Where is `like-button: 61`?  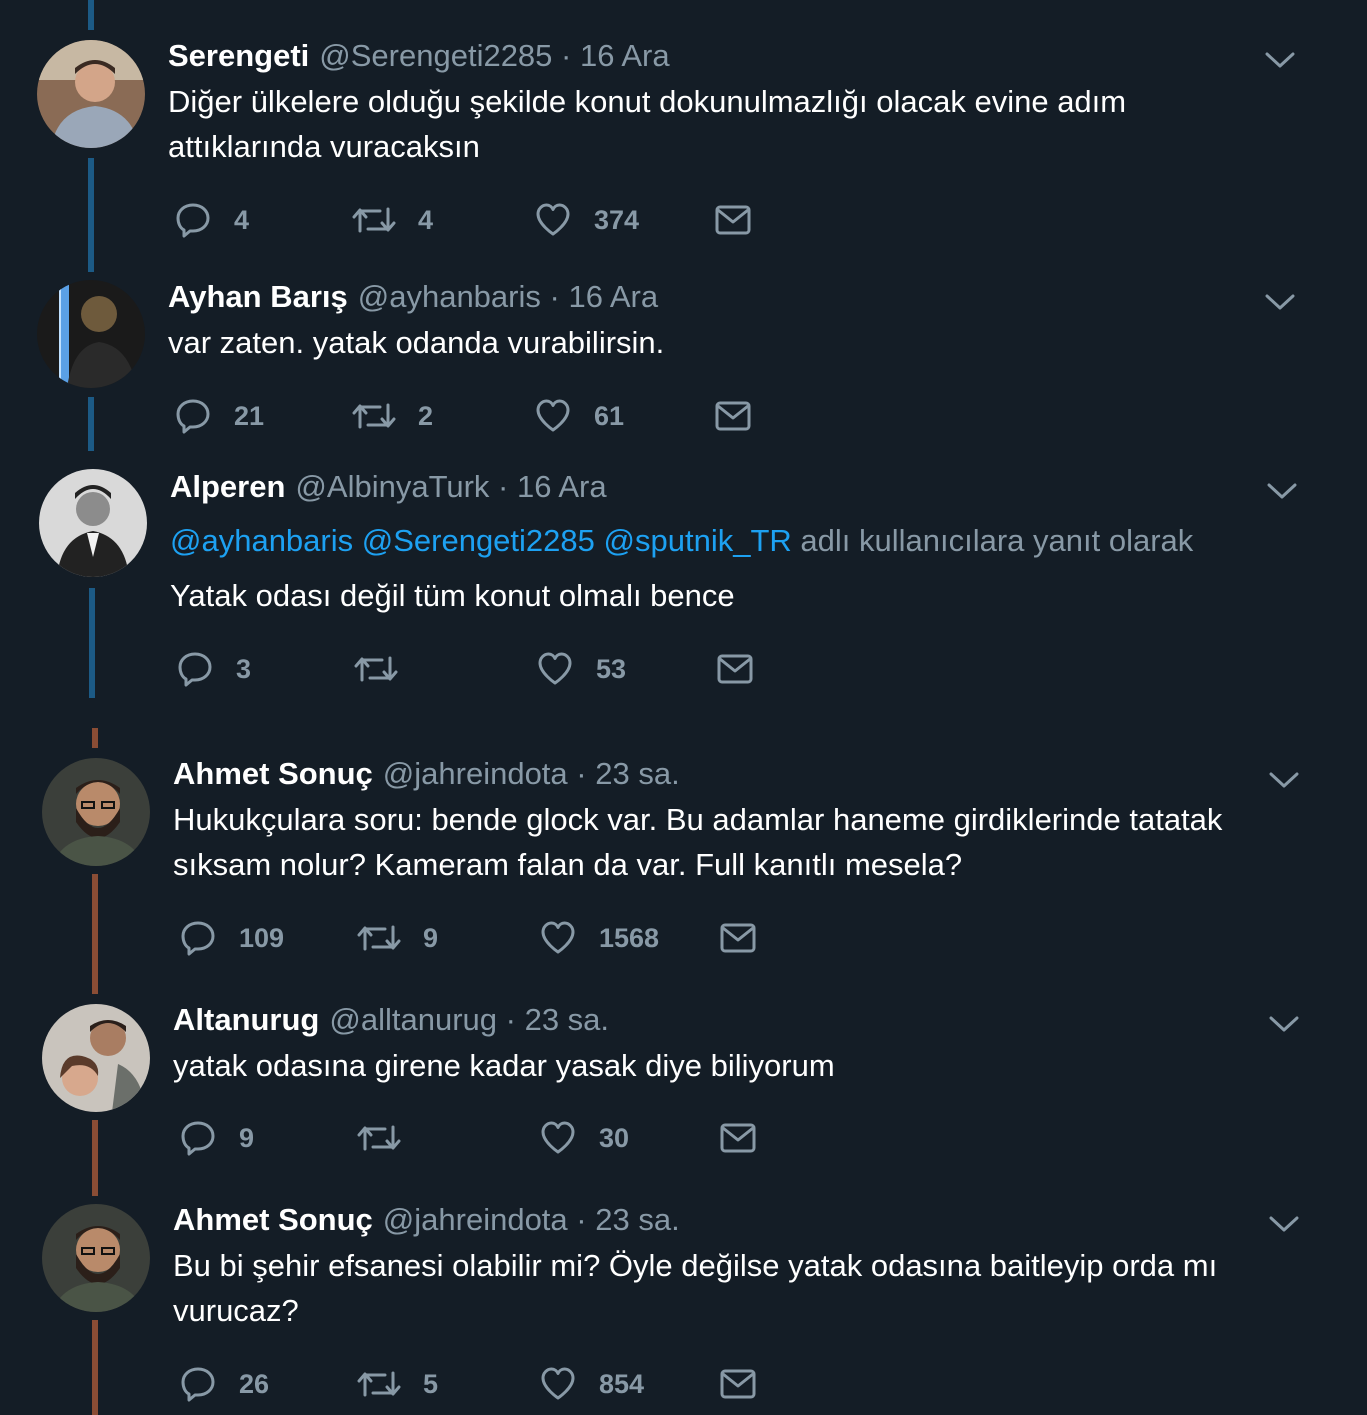
like-button: 61 is located at coordinates (579, 416).